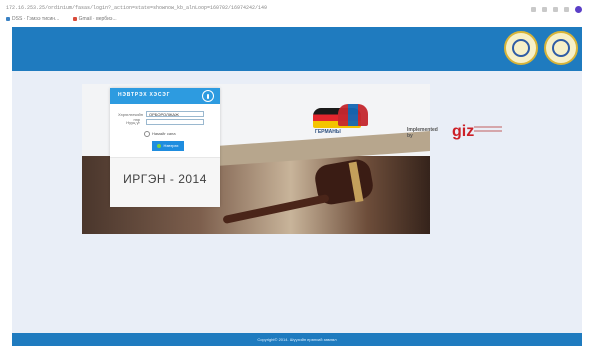 This screenshot has width=592, height=346. I want to click on login-header: НЭВТРЭХ ХЭСЭГ, so click(165, 96).